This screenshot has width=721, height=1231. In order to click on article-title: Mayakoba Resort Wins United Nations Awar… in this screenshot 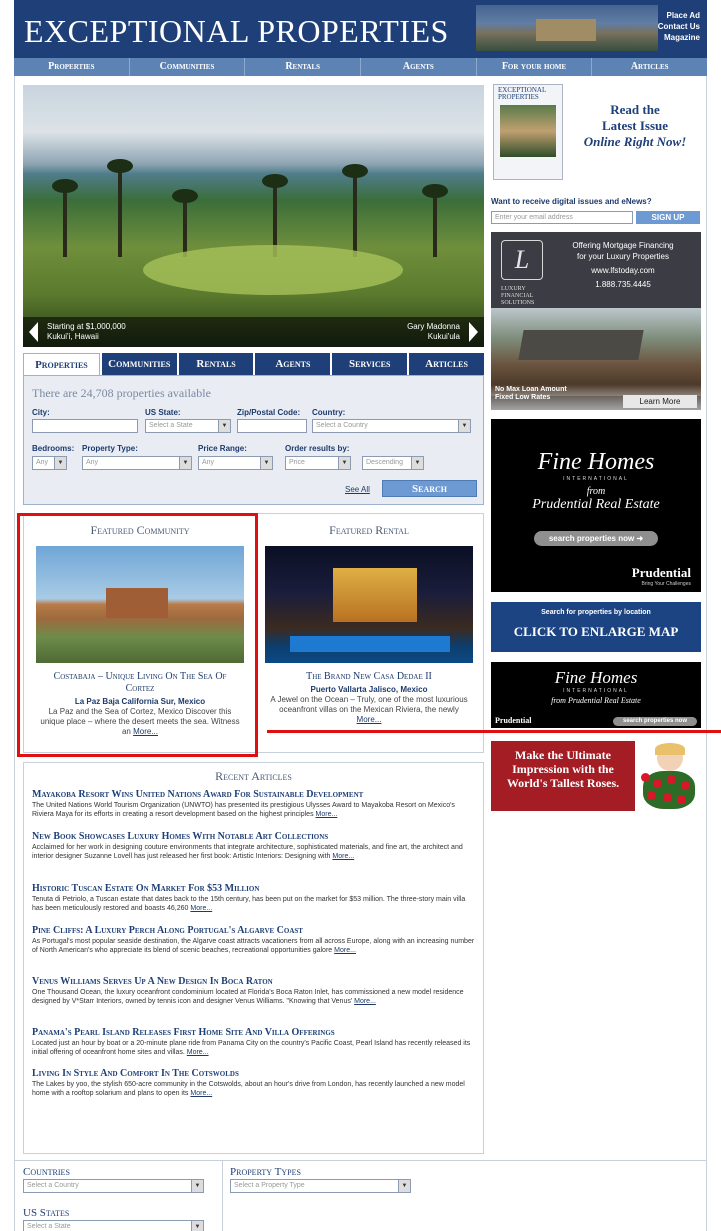, I will do `click(254, 795)`.